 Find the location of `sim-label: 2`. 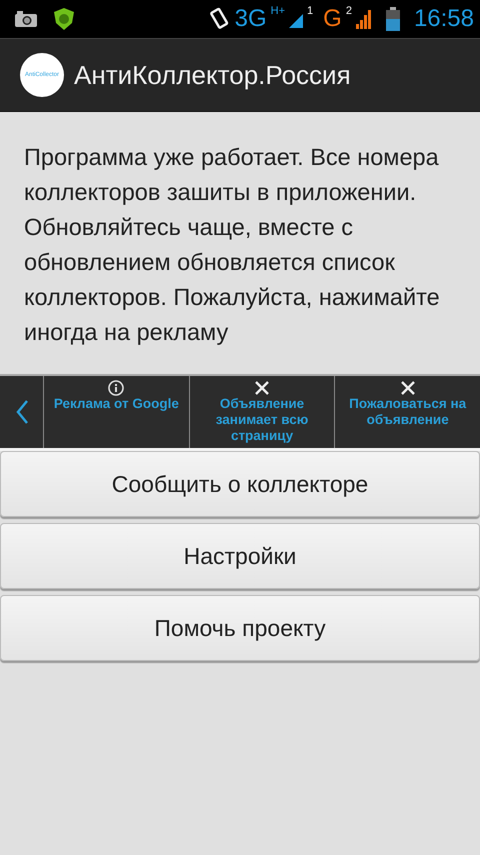

sim-label: 2 is located at coordinates (349, 11).